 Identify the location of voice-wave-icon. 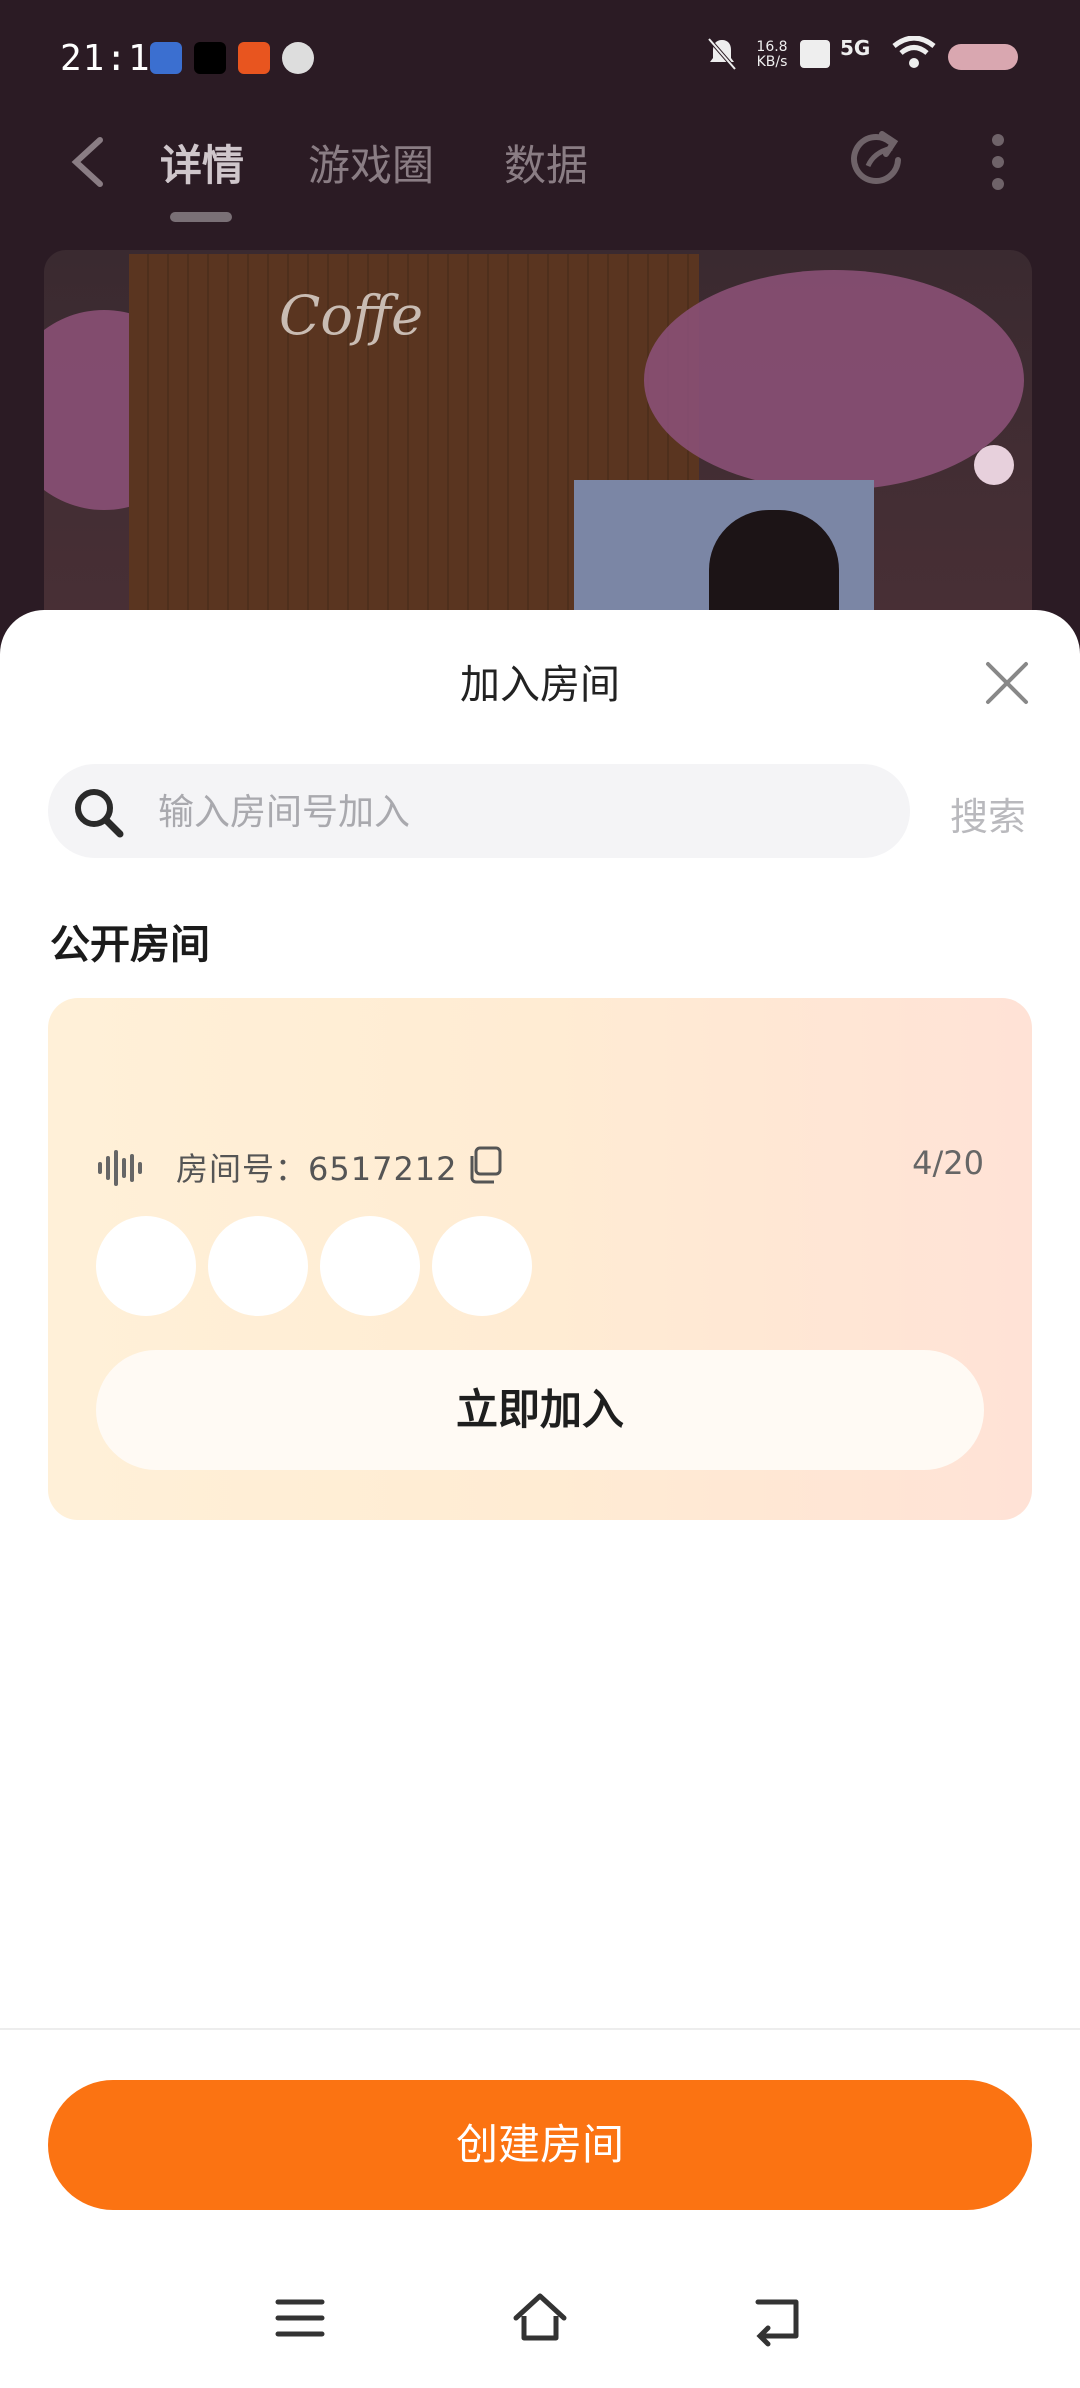
(120, 1168).